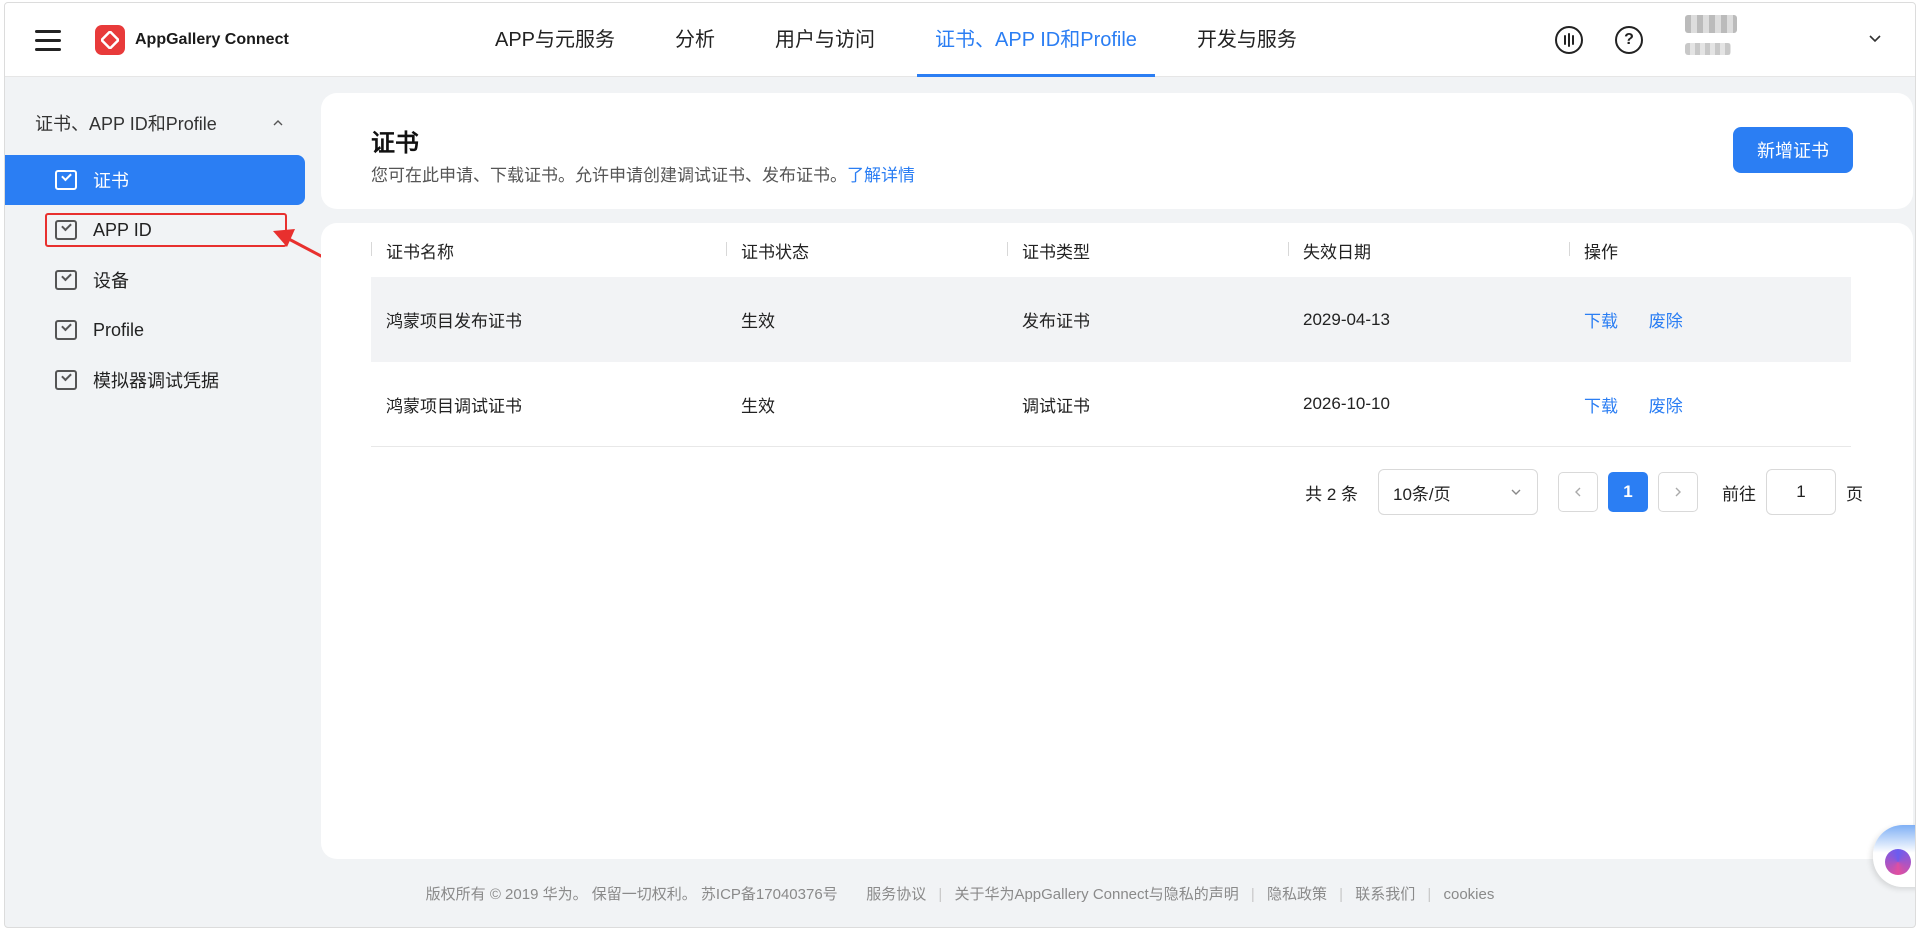 The width and height of the screenshot is (1920, 932). Describe the element at coordinates (1739, 494) in the screenshot. I see `goto-label: 前往` at that location.